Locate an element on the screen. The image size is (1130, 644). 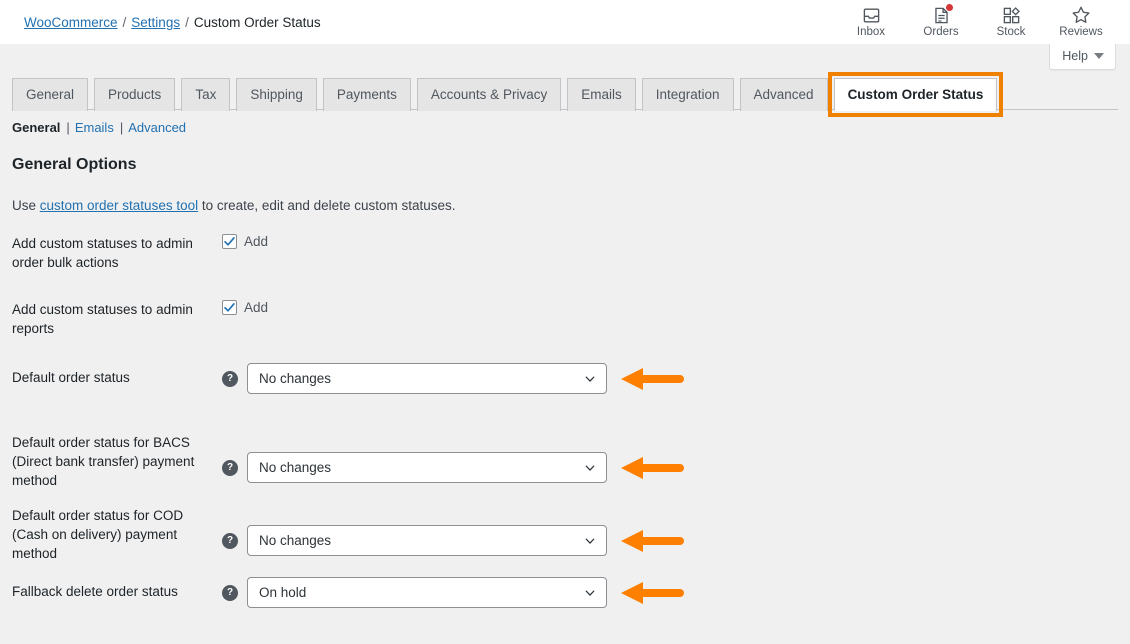
stock-icon is located at coordinates (1011, 15).